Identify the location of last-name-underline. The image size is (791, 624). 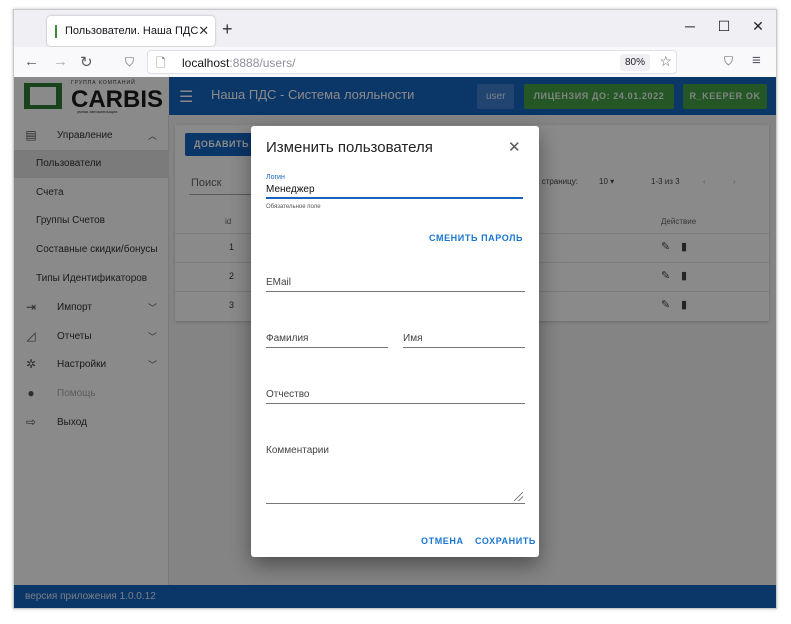
(327, 347).